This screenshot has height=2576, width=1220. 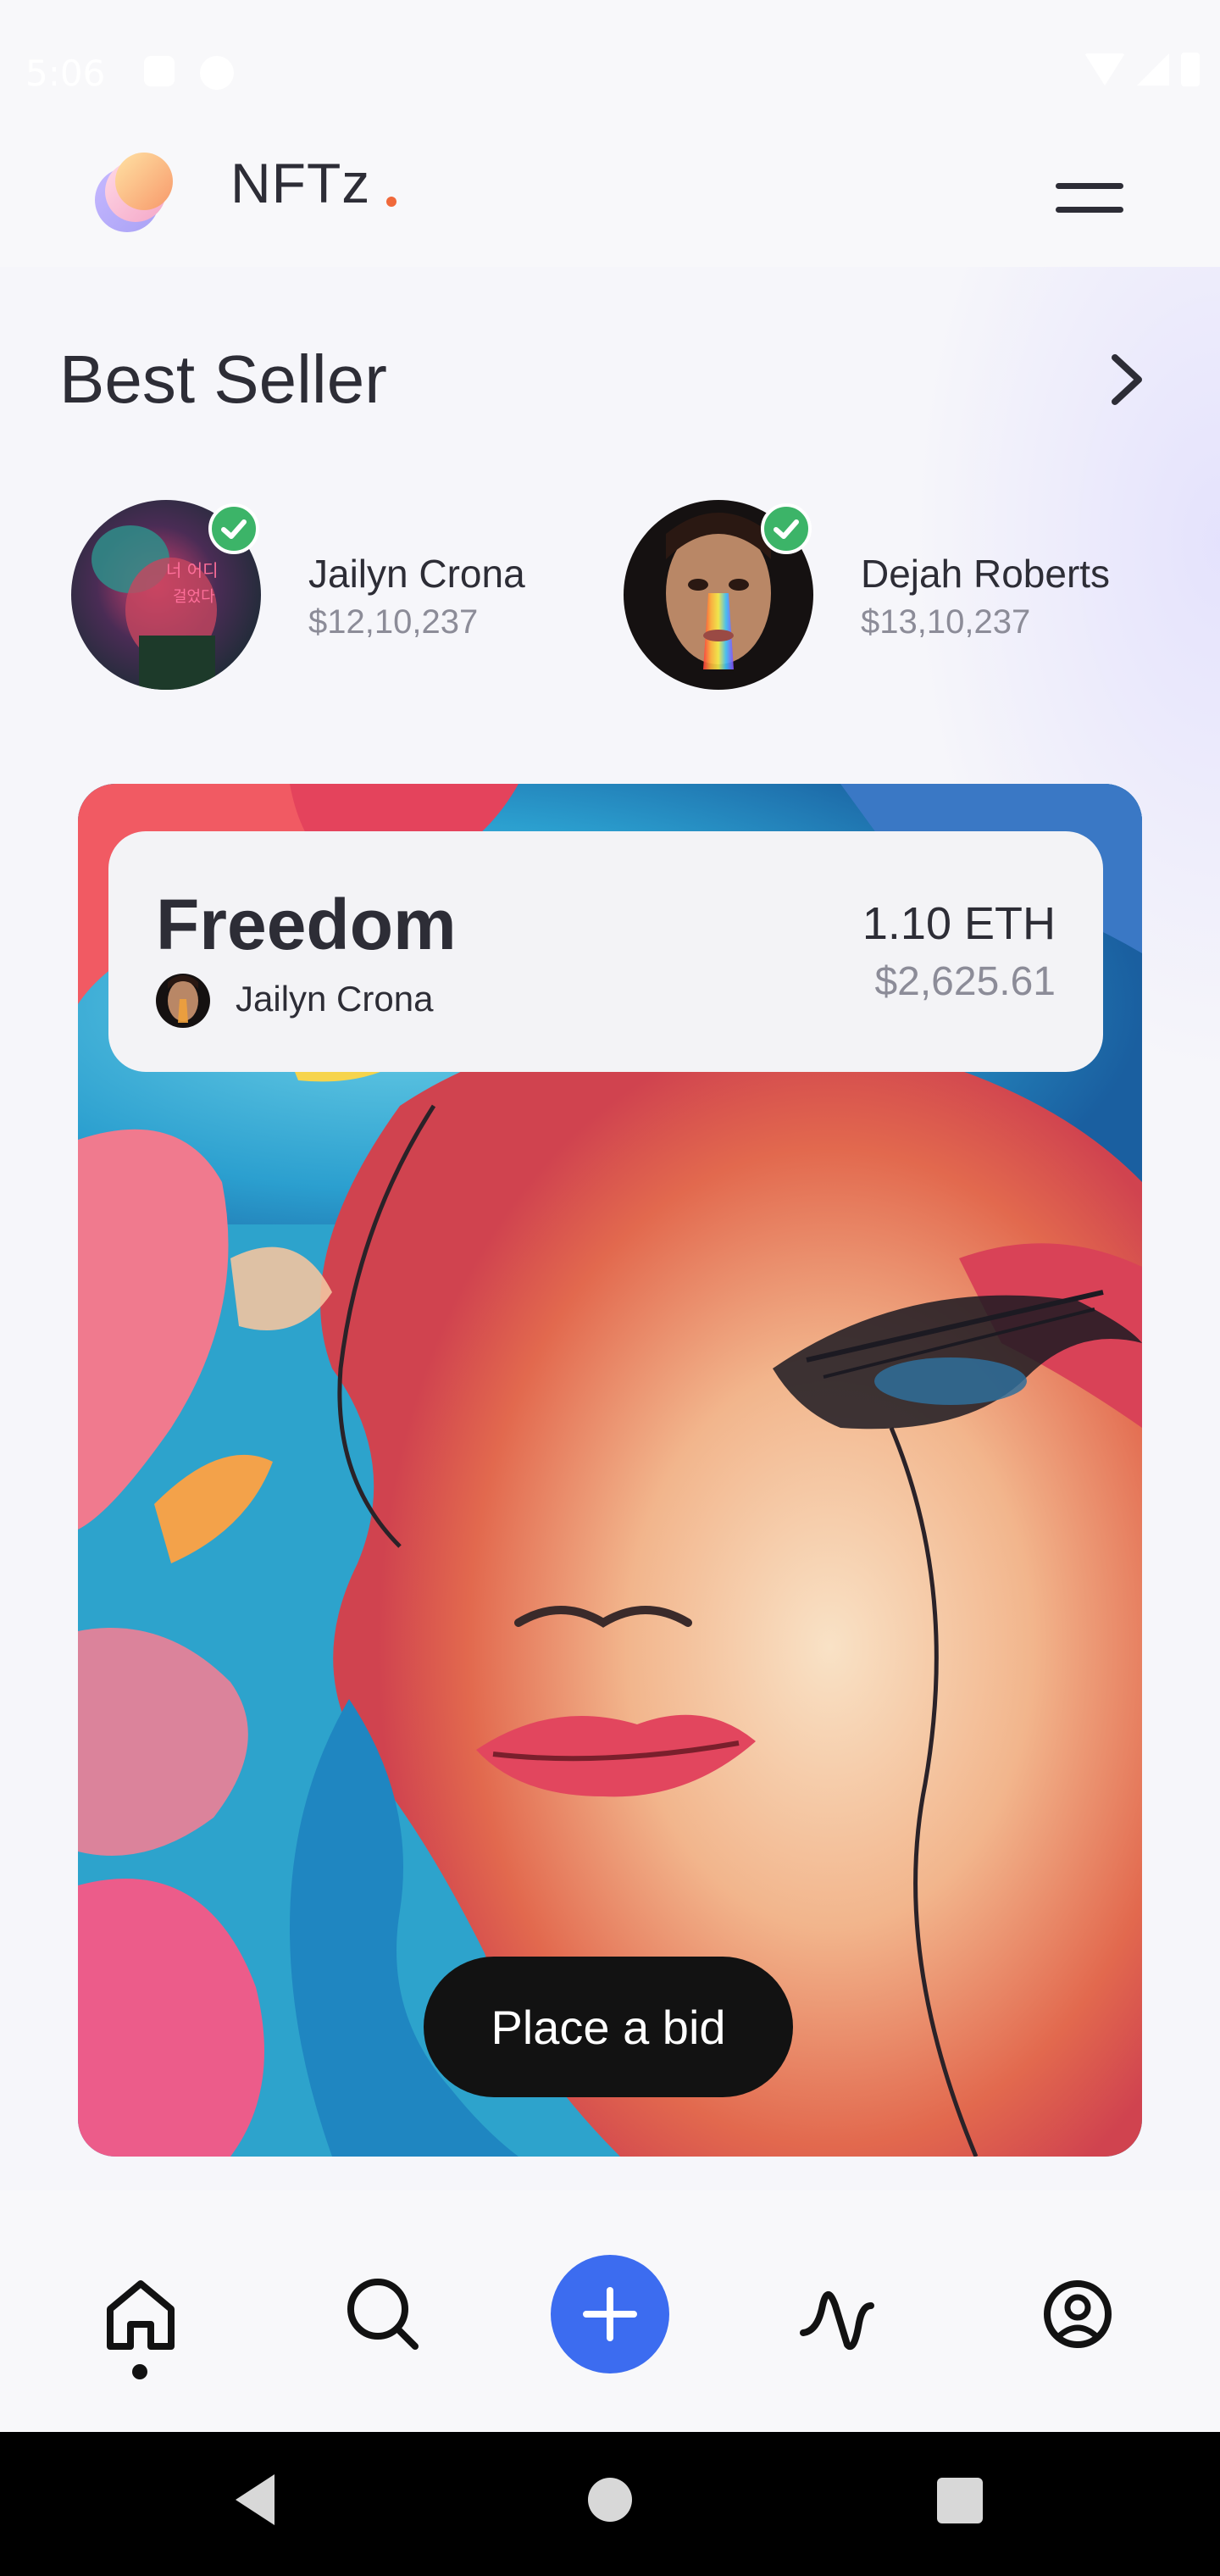 What do you see at coordinates (416, 574) in the screenshot?
I see `seller-name: Jailyn Crona` at bounding box center [416, 574].